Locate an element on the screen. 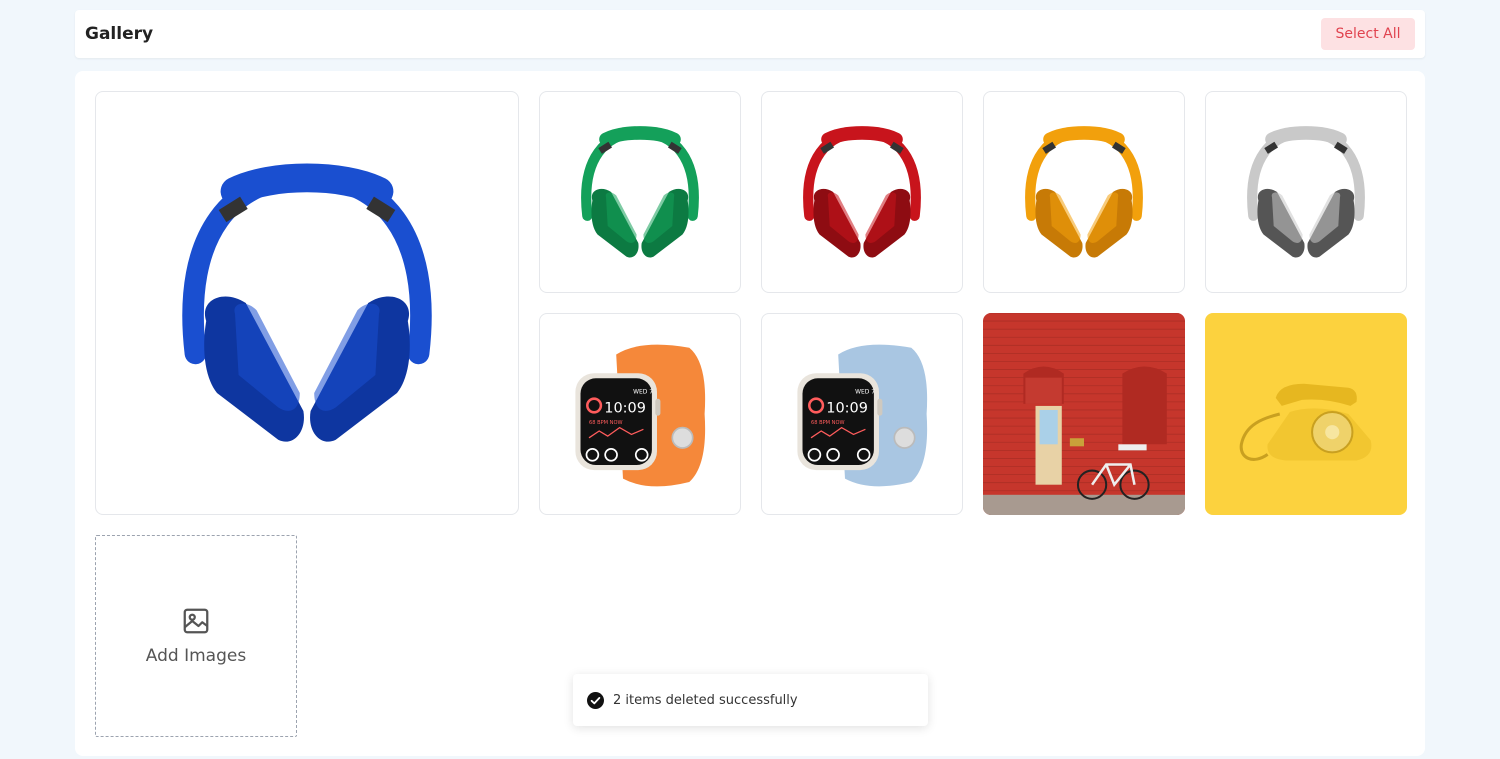  success-toast: 2 items deleted successfully is located at coordinates (750, 700).